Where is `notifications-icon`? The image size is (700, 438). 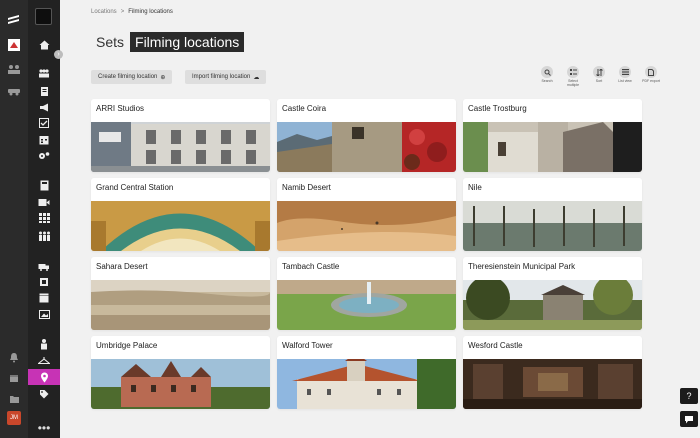
notifications-icon is located at coordinates (14, 357).